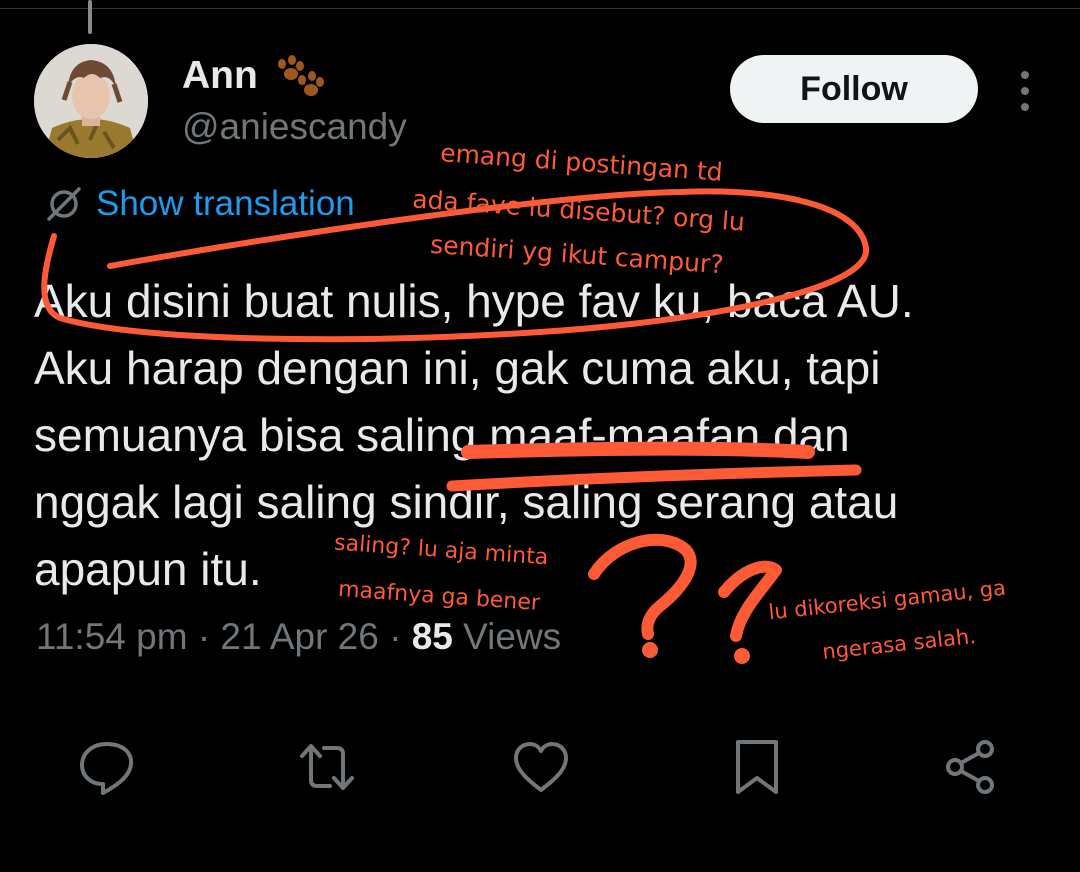 Image resolution: width=1080 pixels, height=872 pixels. Describe the element at coordinates (64, 204) in the screenshot. I see `translate-icon` at that location.